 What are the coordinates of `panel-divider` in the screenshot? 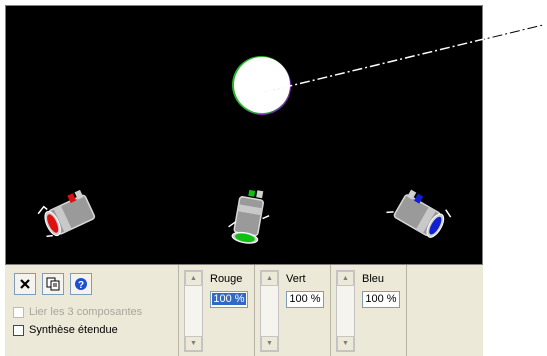 It's located at (406, 310).